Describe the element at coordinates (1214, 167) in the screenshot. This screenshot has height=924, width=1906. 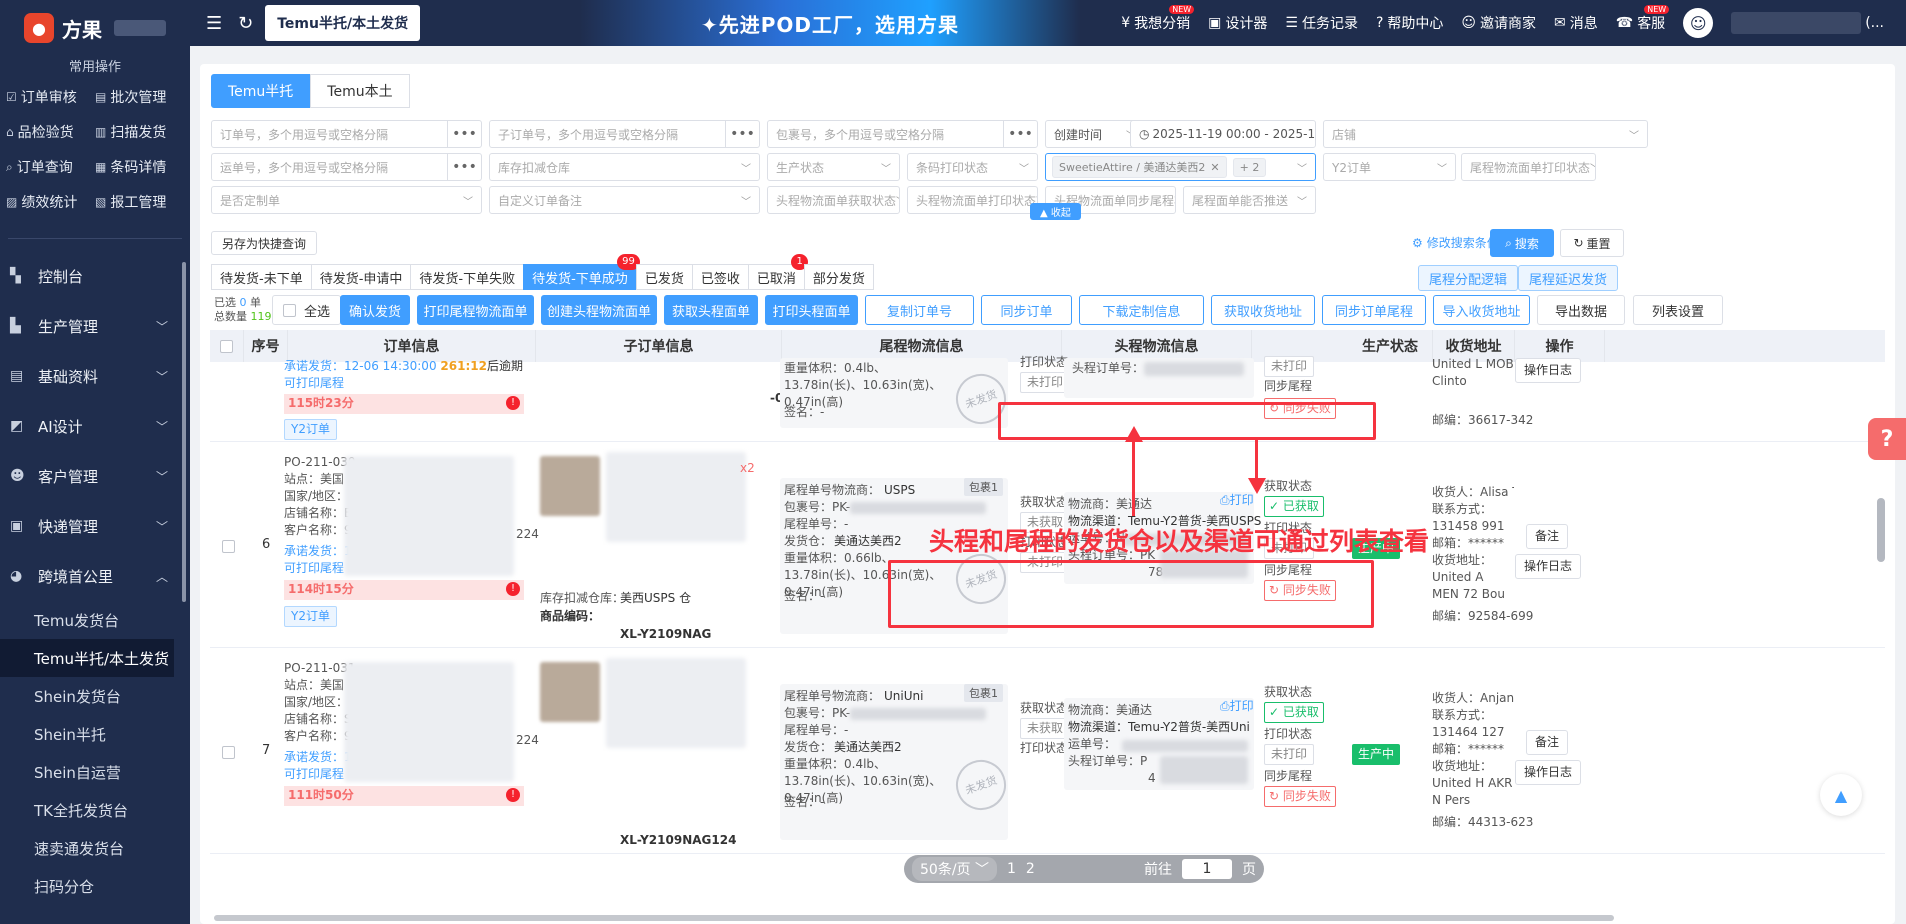
I see `close-icon: ✕` at that location.